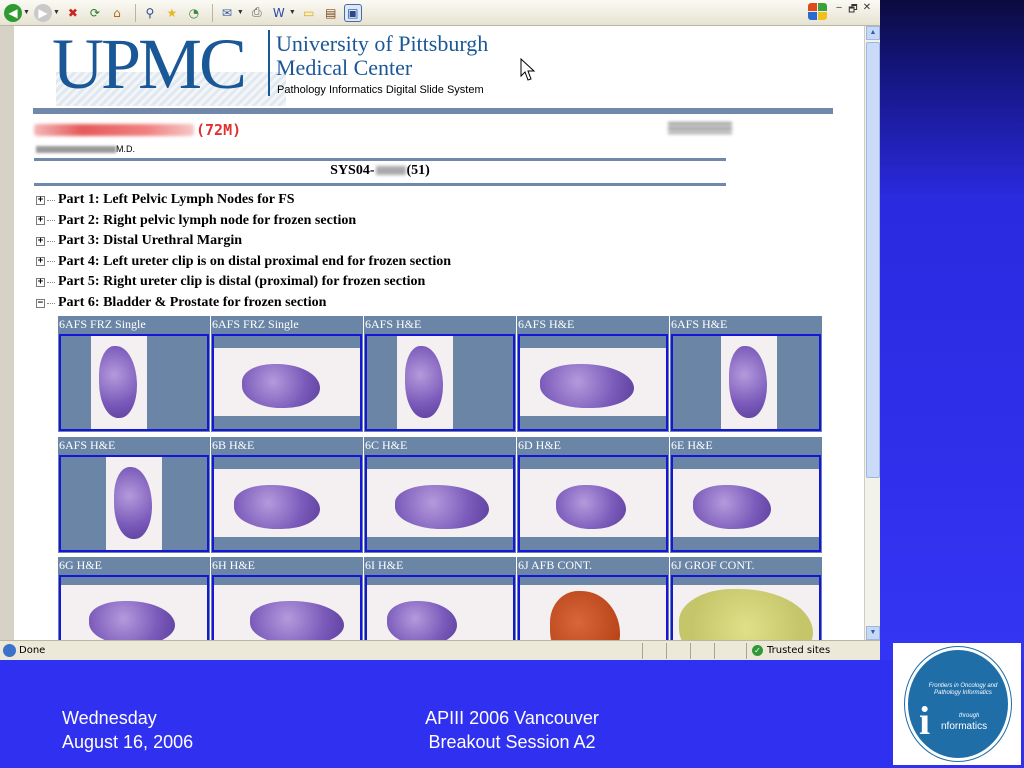 The image size is (1024, 768). I want to click on restore-icon: 🗗, so click(853, 10).